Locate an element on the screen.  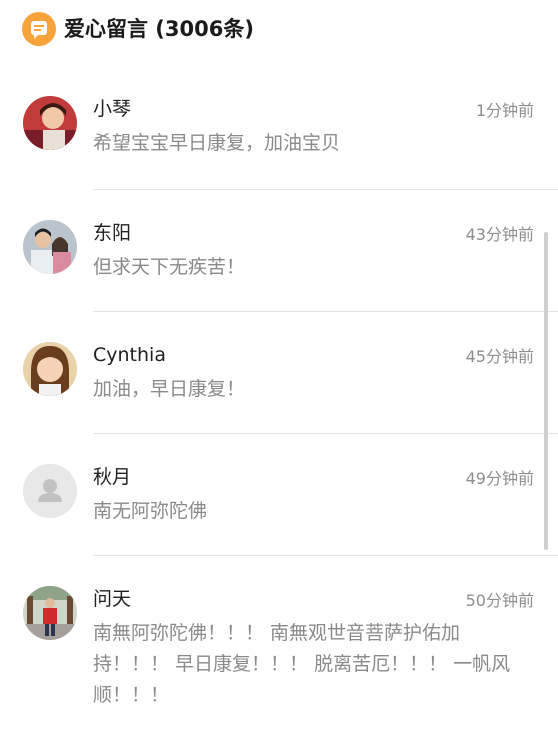
timestamp: 1分钟前 is located at coordinates (504, 110).